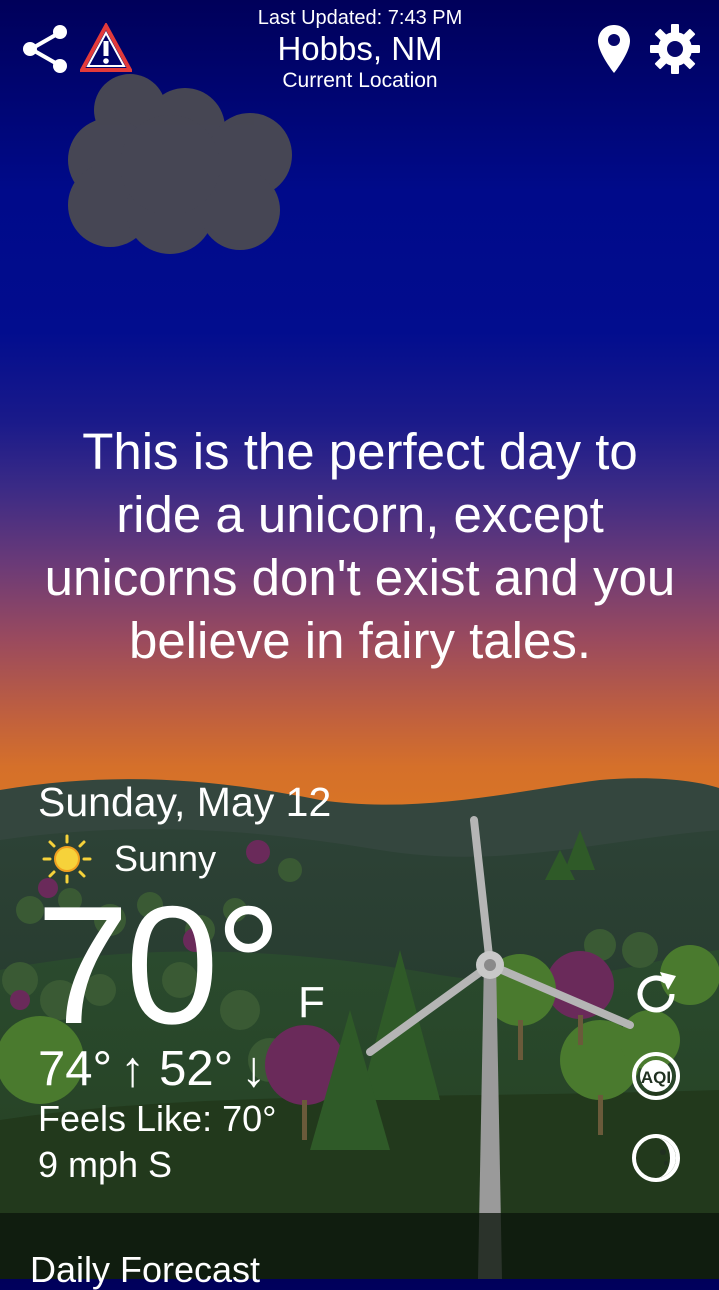 The height and width of the screenshot is (1290, 719). What do you see at coordinates (185, 165) in the screenshot?
I see `cloud-graphic` at bounding box center [185, 165].